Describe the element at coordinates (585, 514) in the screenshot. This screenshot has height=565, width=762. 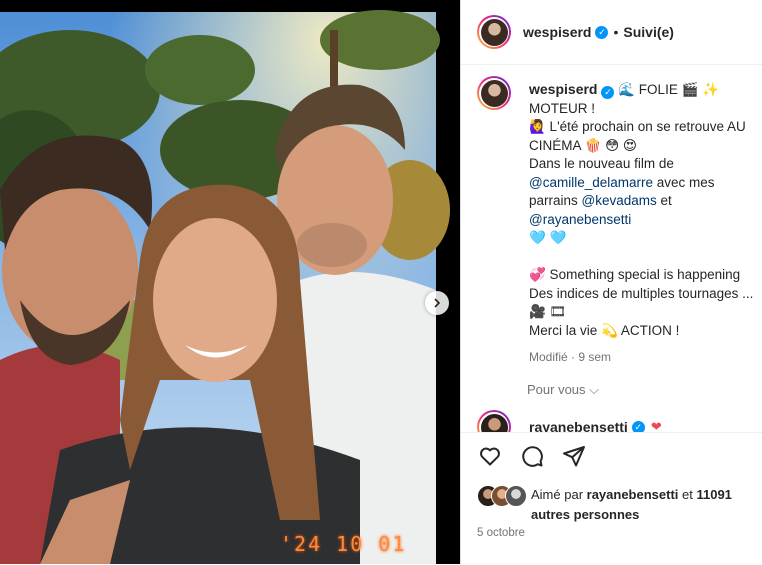
I see `likes-suffix: autres personnes` at that location.